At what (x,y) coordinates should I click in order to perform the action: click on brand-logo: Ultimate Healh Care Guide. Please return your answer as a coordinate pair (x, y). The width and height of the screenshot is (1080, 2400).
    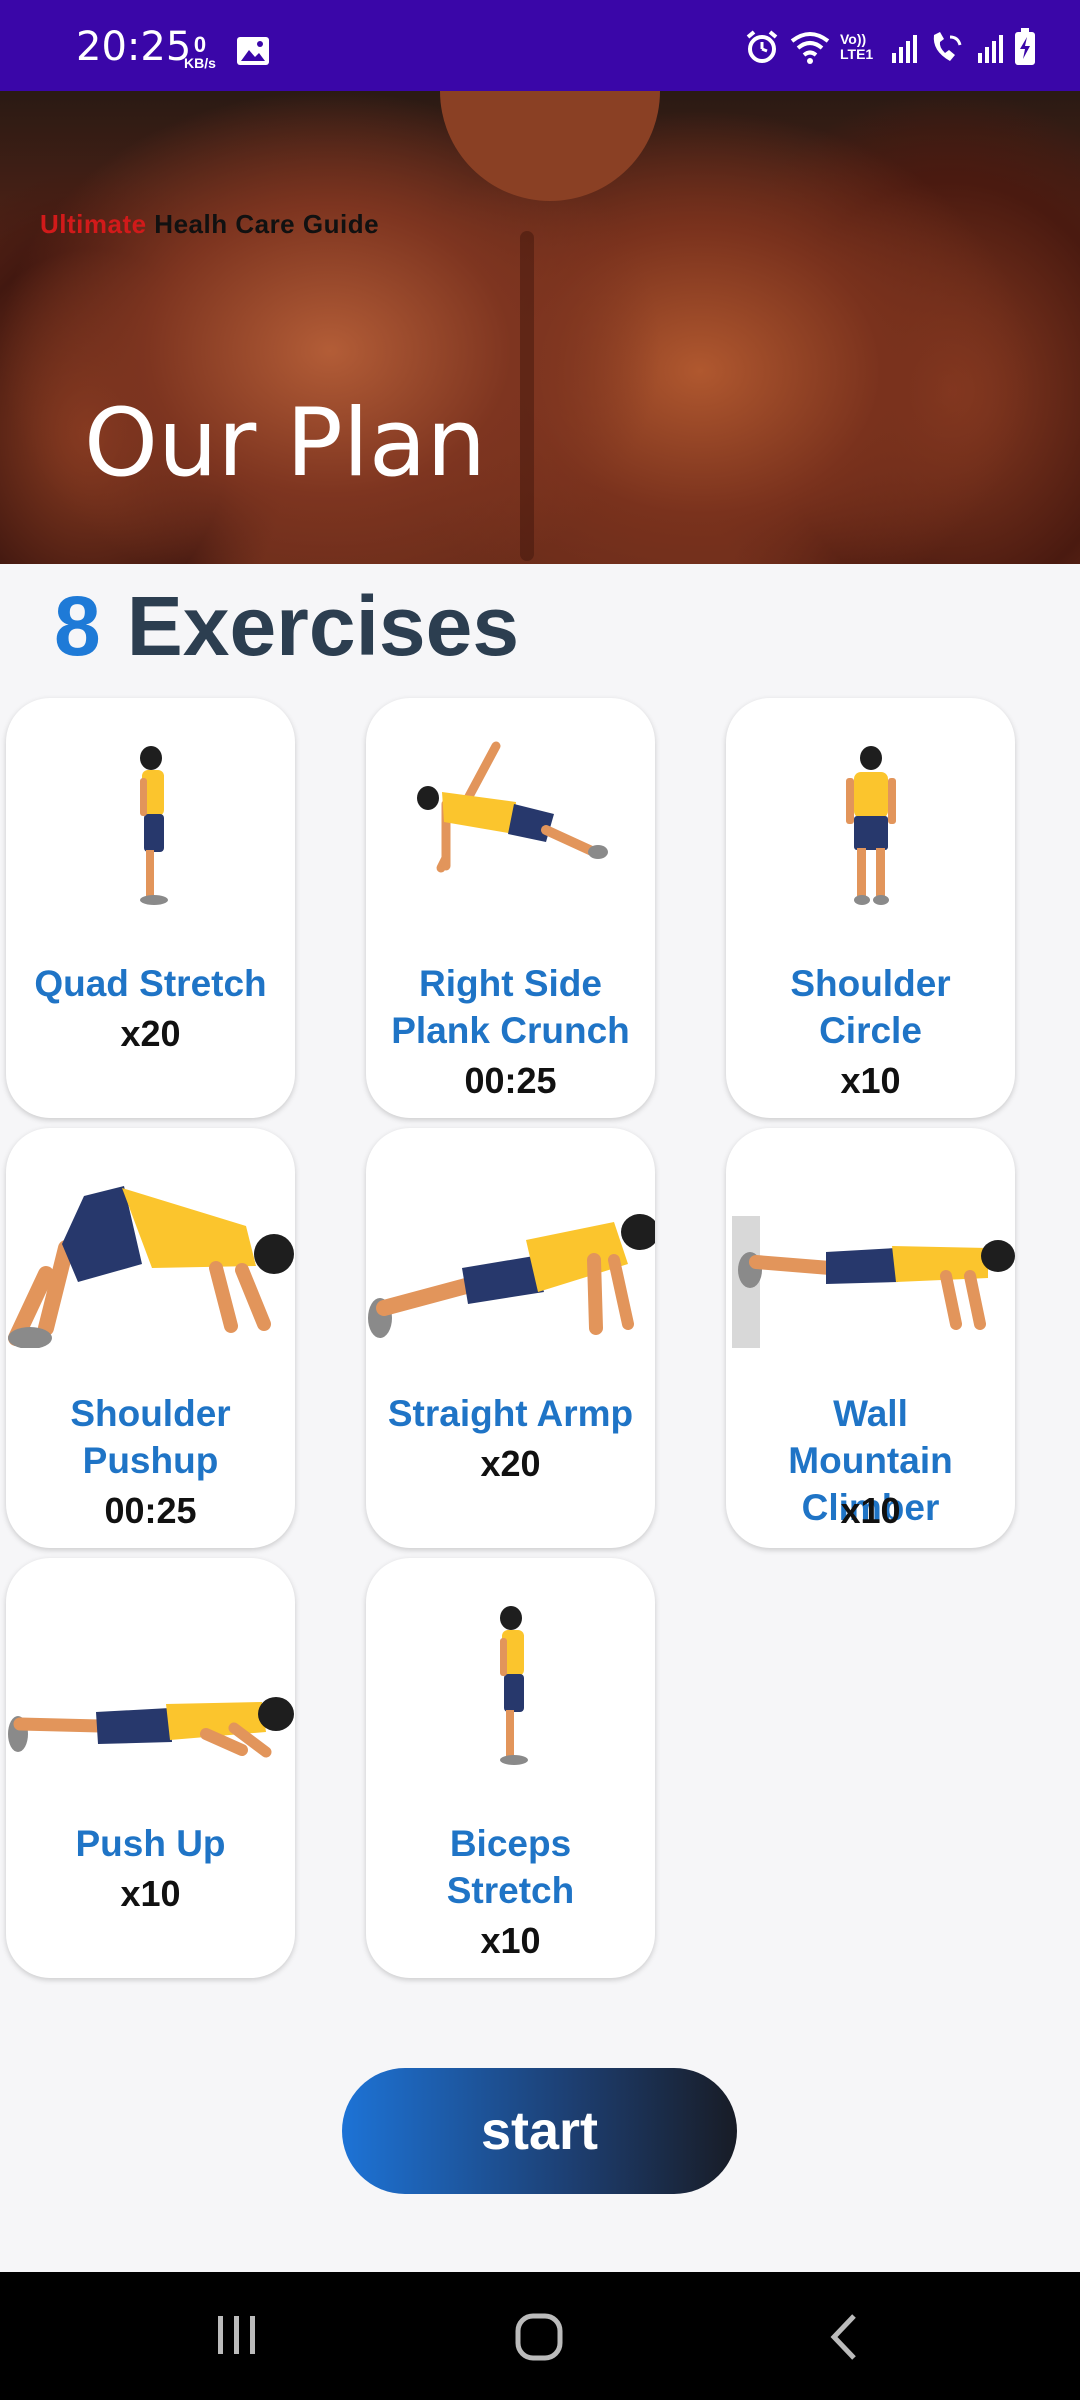
    Looking at the image, I should click on (209, 224).